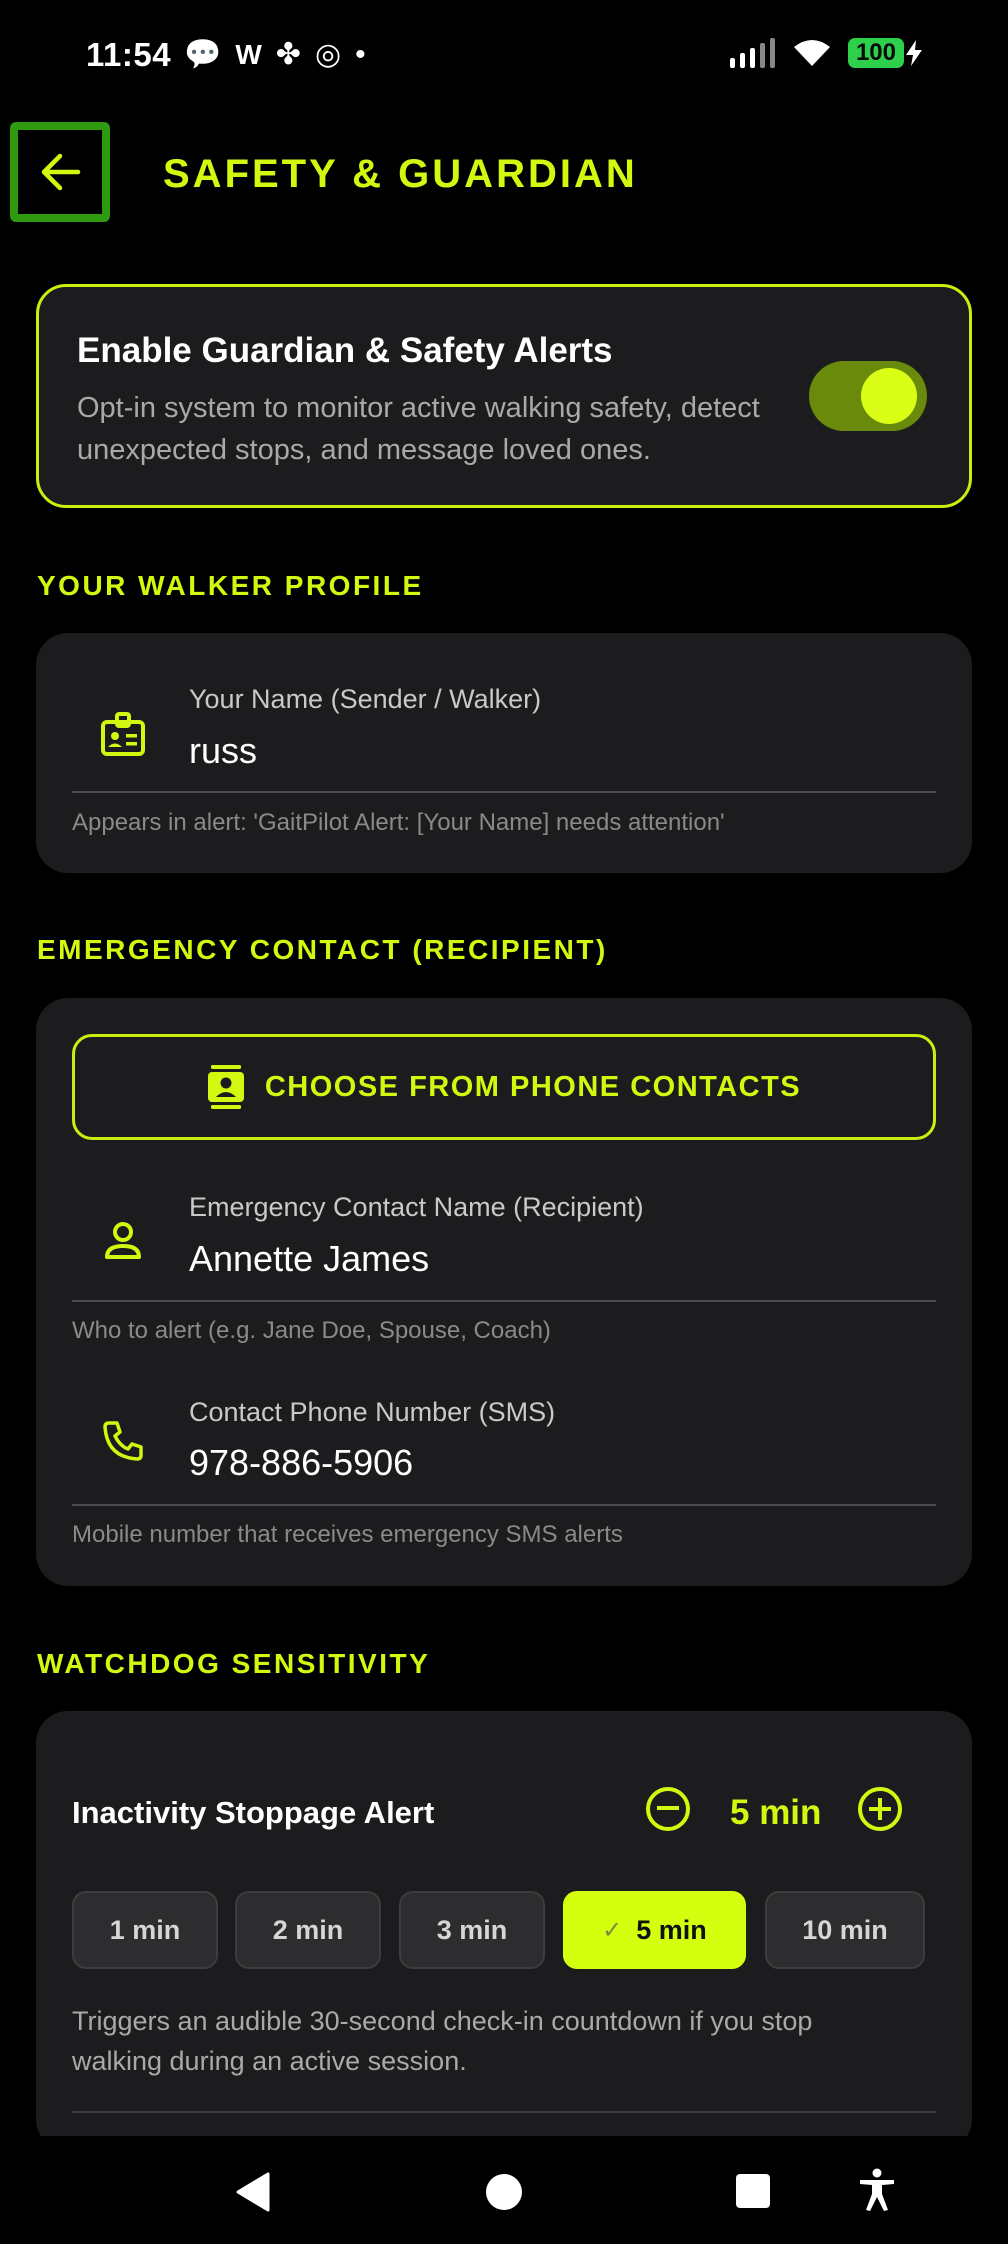  Describe the element at coordinates (203, 54) in the screenshot. I see `speech-bubble-icon: 💬` at that location.